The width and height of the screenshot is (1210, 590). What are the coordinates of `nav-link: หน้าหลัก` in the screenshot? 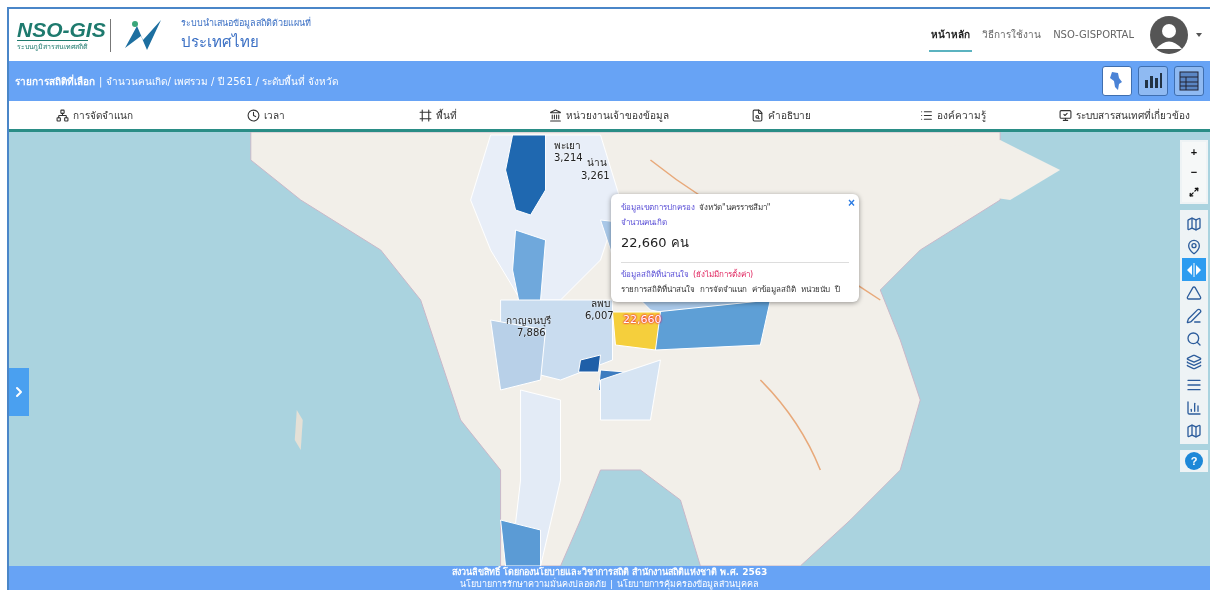 It's located at (951, 35).